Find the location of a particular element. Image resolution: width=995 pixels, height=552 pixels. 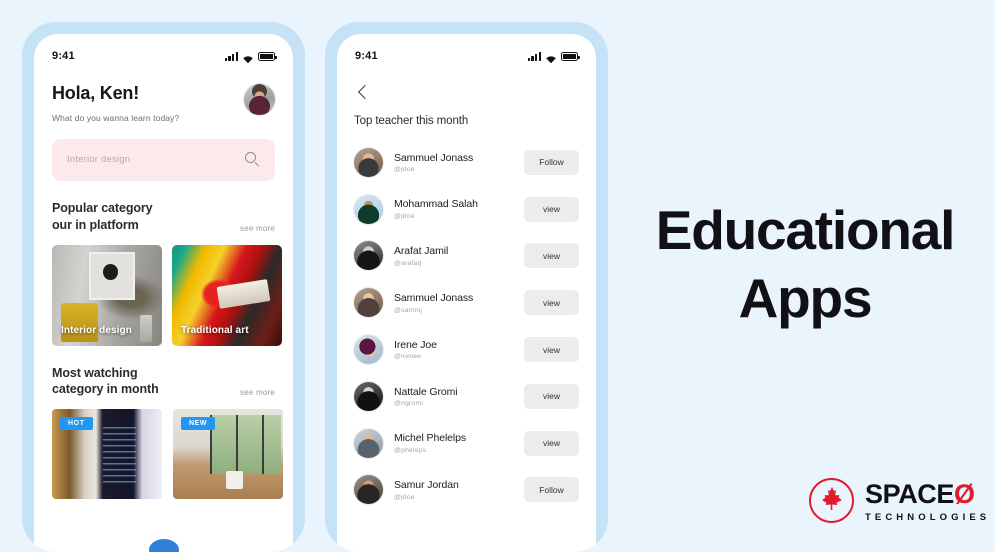

search-bar: Interior design is located at coordinates (163, 159).